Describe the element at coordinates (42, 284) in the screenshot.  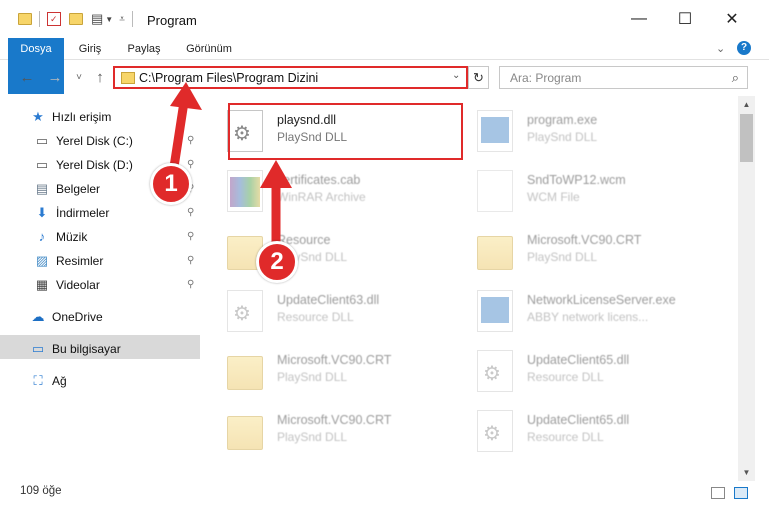
I see `videos-icon: ▦` at that location.